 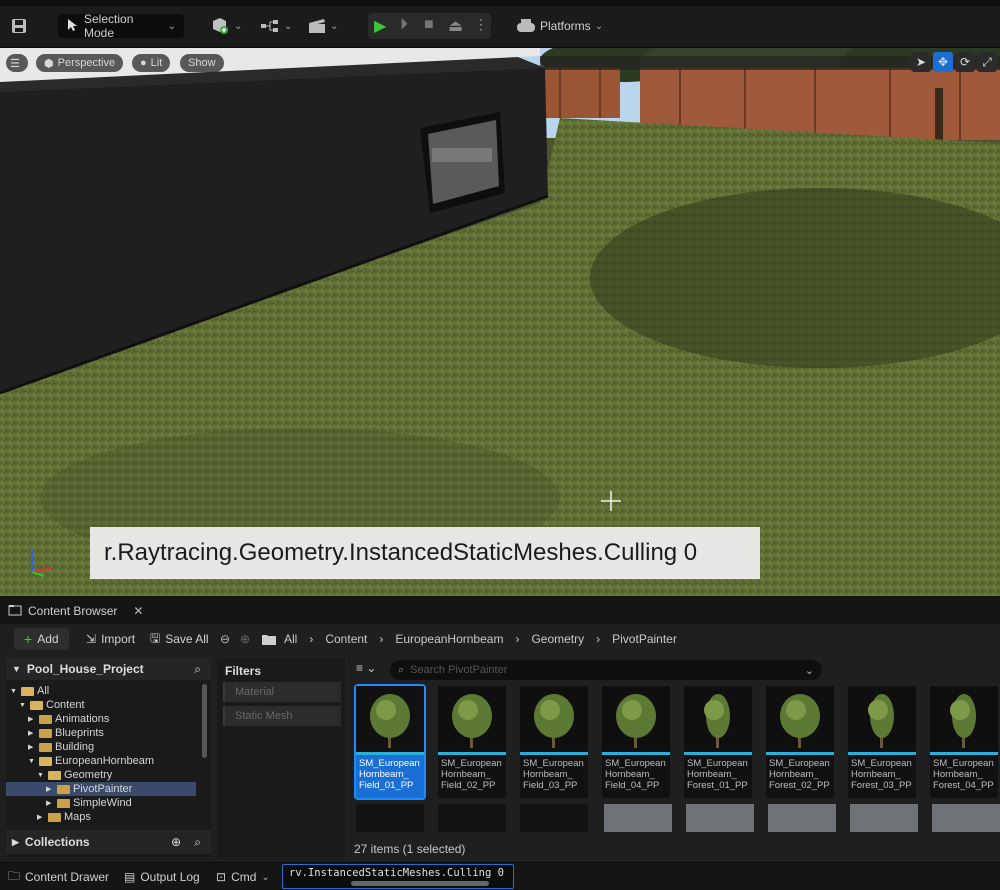 What do you see at coordinates (101, 705) in the screenshot?
I see `tree-item-content: ▼ Content` at bounding box center [101, 705].